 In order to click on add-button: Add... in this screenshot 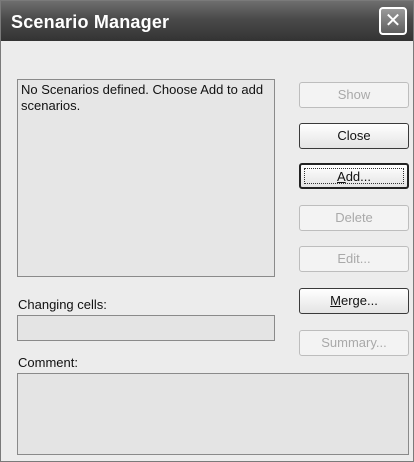, I will do `click(354, 176)`.